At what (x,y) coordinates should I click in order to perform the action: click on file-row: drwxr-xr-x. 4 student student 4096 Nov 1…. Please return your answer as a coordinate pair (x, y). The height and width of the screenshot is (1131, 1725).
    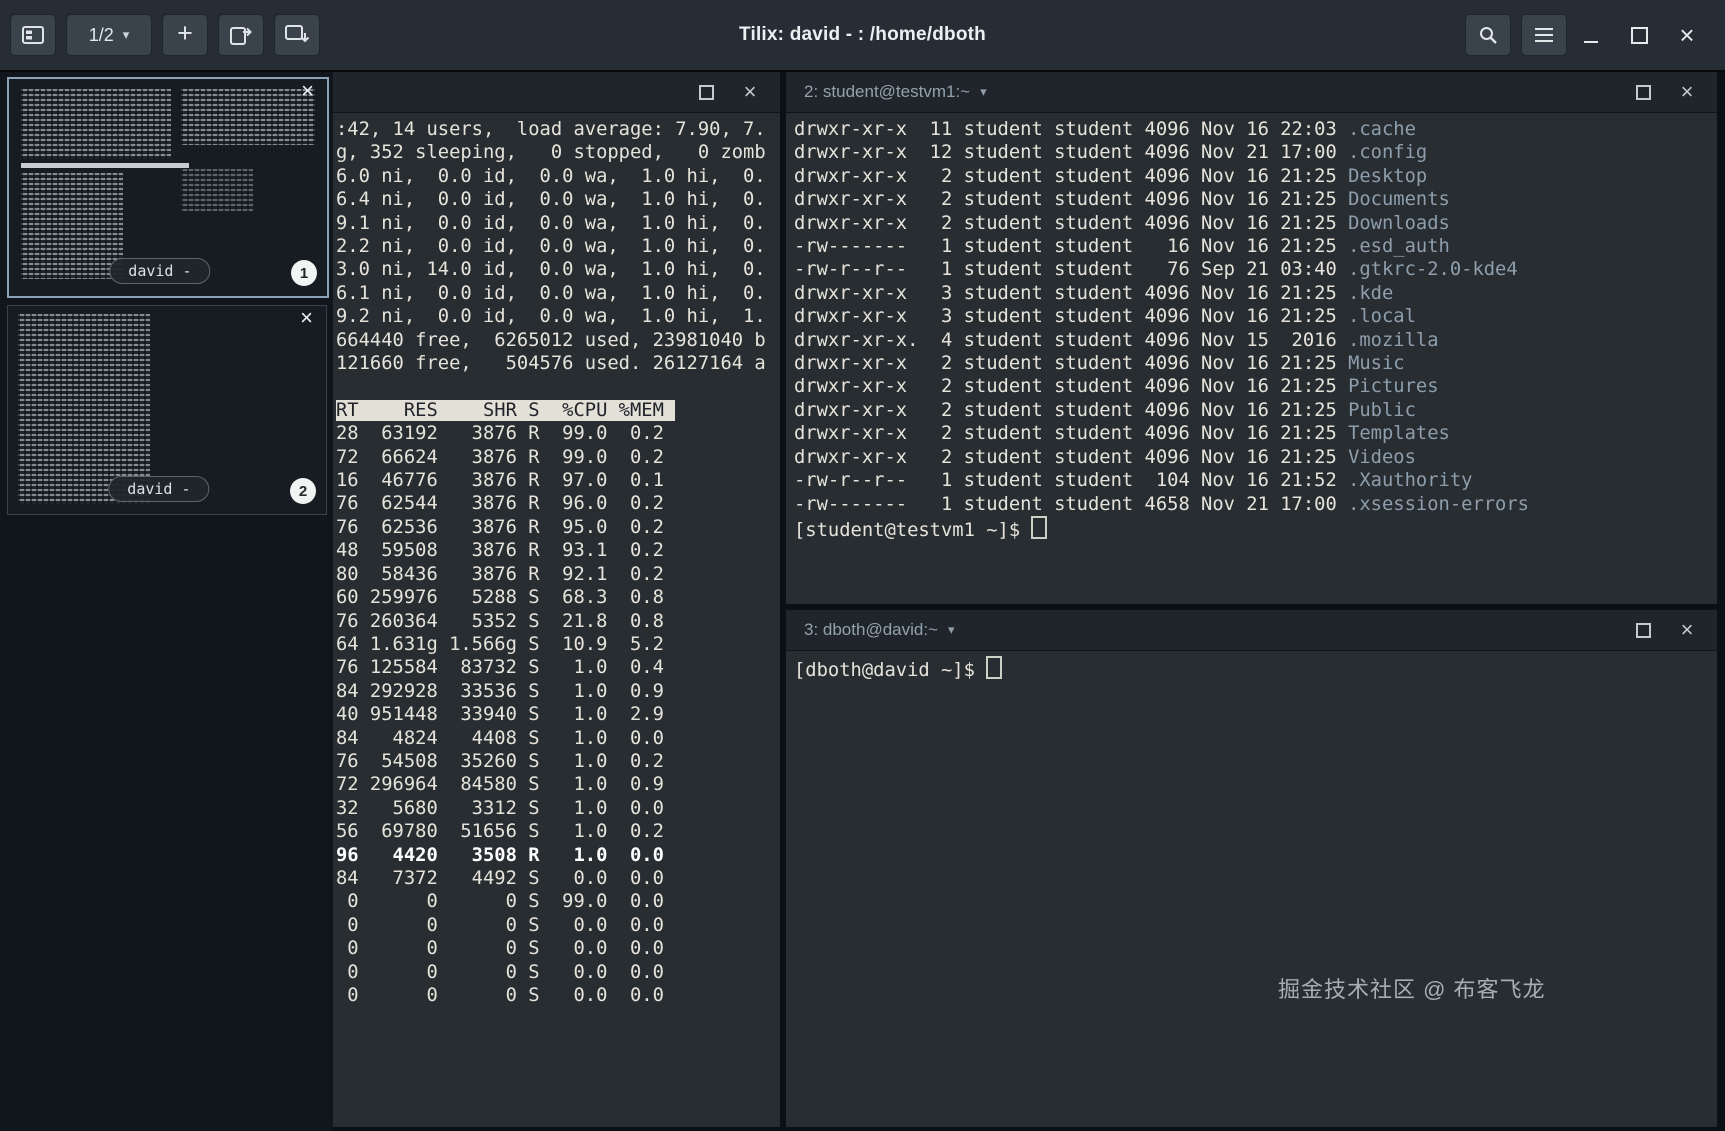
    Looking at the image, I should click on (1255, 340).